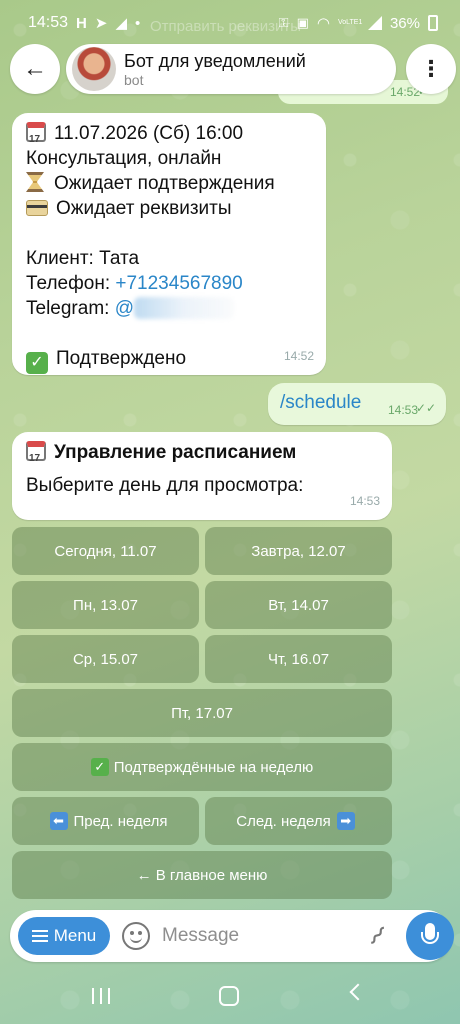 The height and width of the screenshot is (1024, 460). What do you see at coordinates (124, 158) in the screenshot?
I see `booking-service: Консультация, онлайн` at bounding box center [124, 158].